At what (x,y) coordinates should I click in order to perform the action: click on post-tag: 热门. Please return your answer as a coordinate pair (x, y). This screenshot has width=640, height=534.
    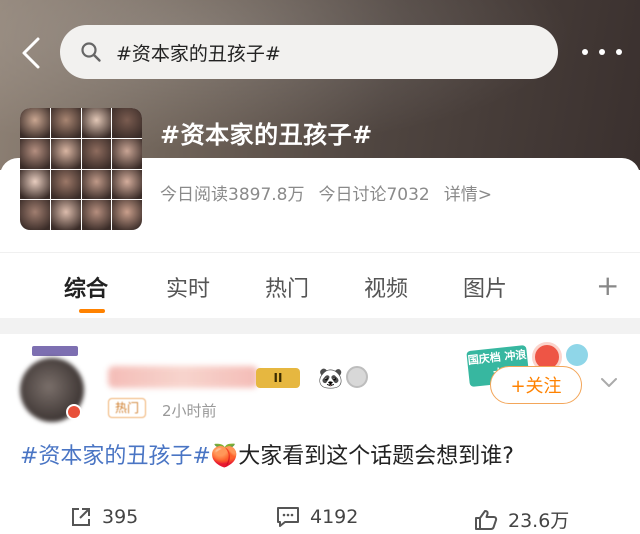
    Looking at the image, I should click on (127, 408).